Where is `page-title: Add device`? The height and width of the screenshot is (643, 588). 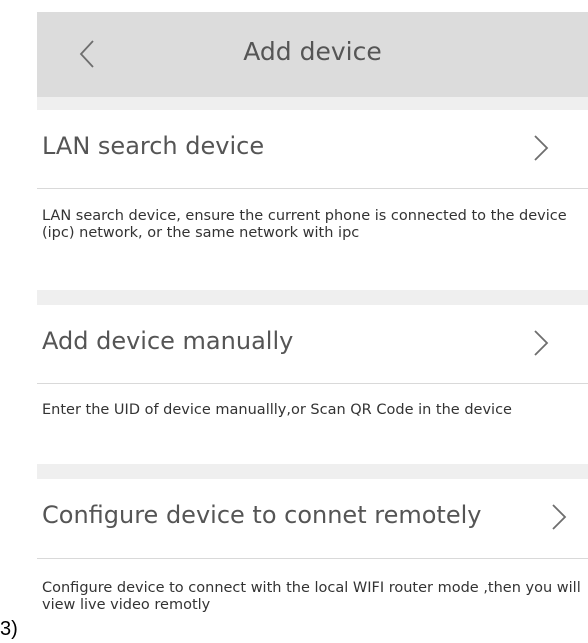 page-title: Add device is located at coordinates (312, 51).